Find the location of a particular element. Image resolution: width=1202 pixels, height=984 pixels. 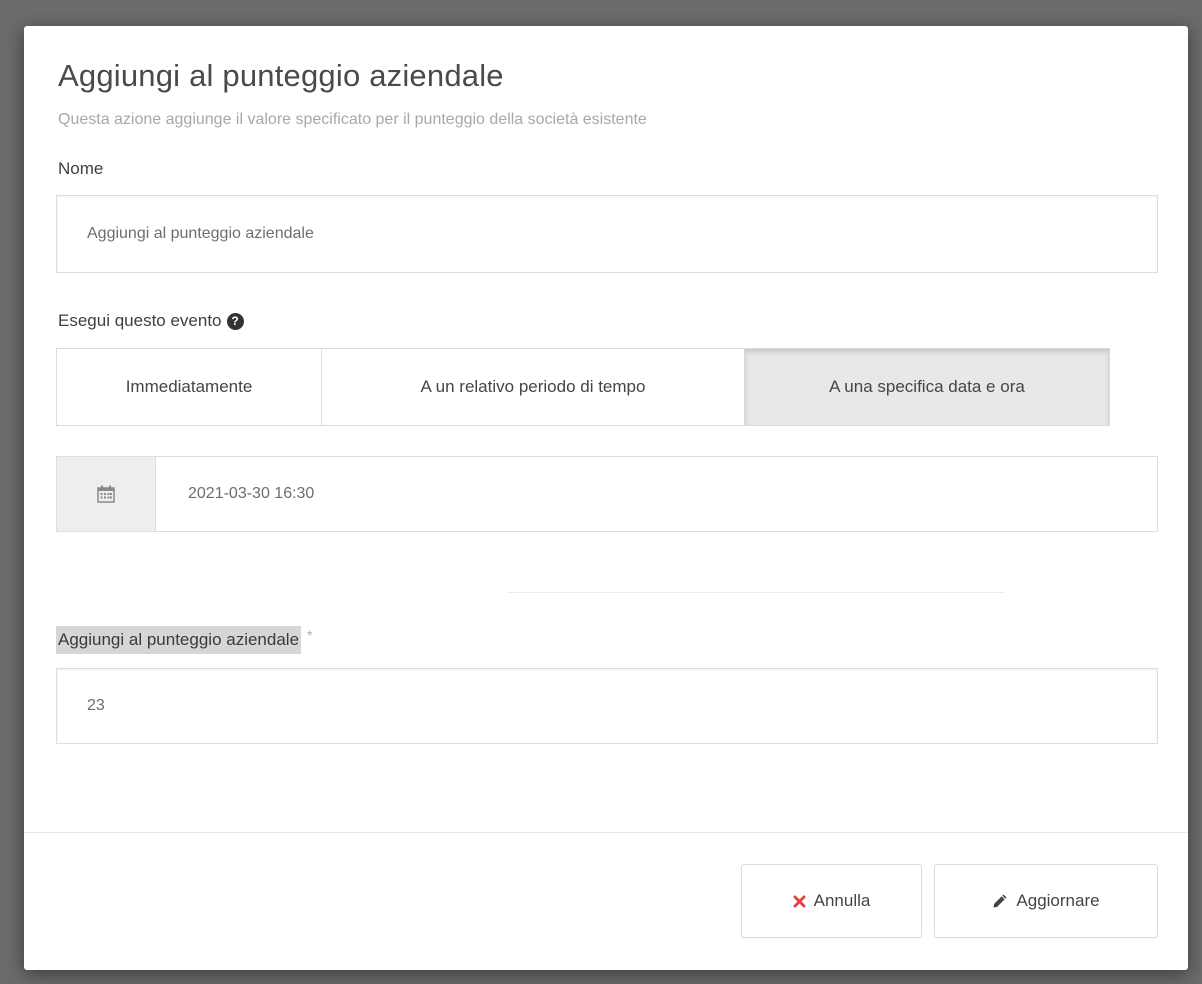

option-relative-period: A un relativo periodo di tempo is located at coordinates (533, 387).